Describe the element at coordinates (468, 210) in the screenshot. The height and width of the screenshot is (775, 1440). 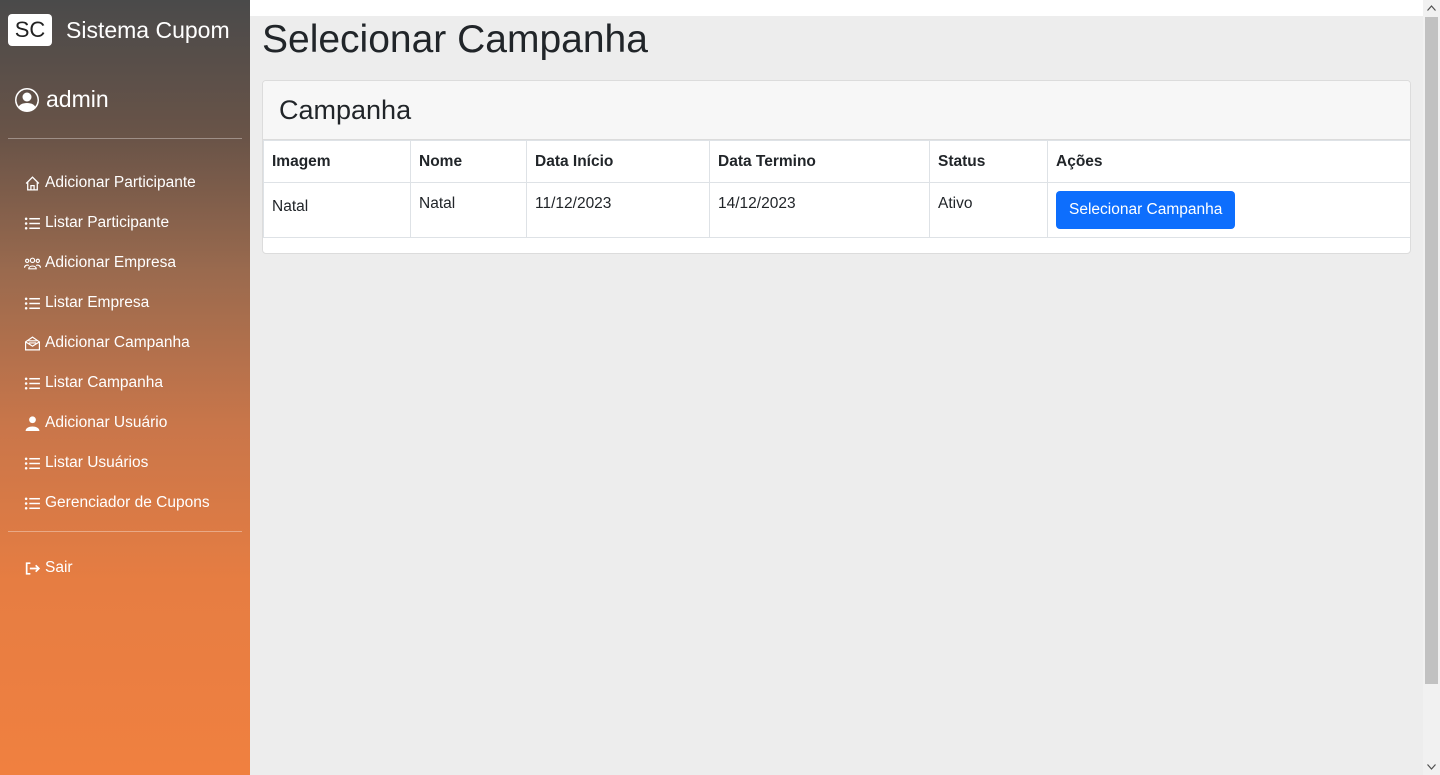
I see `cell-nome: Natal` at that location.